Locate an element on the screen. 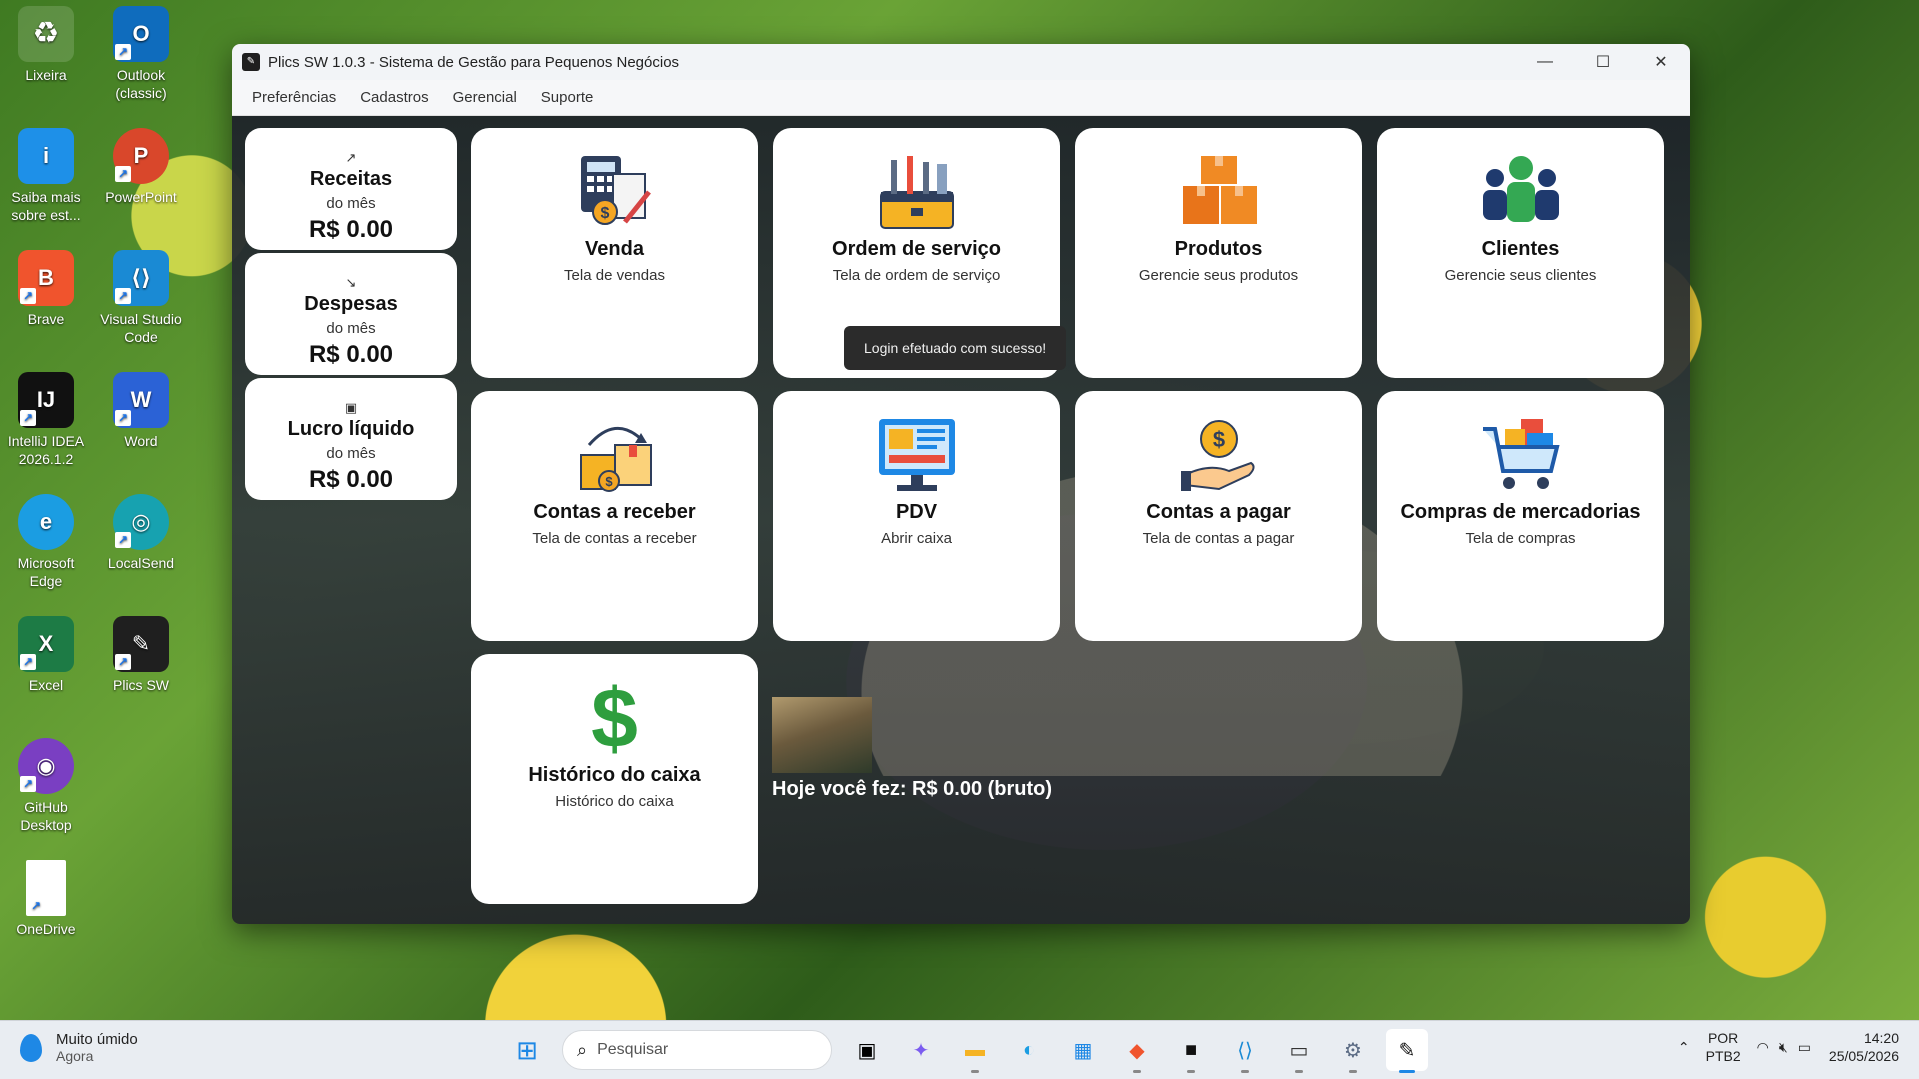  menu-preferencias: Preferências is located at coordinates (294, 97).